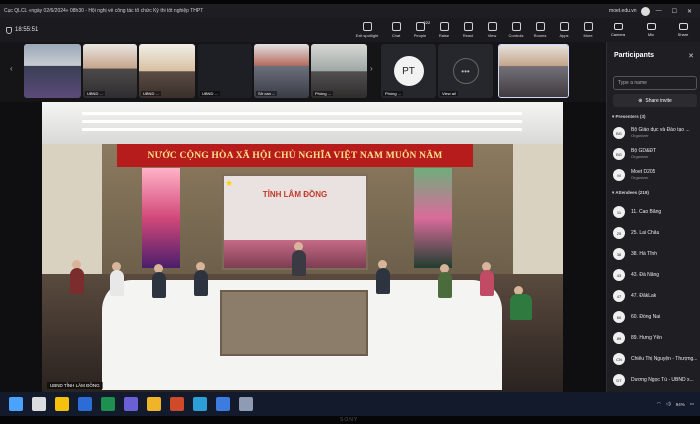 This screenshot has width=700, height=424. I want to click on avatar: 60, so click(619, 317).